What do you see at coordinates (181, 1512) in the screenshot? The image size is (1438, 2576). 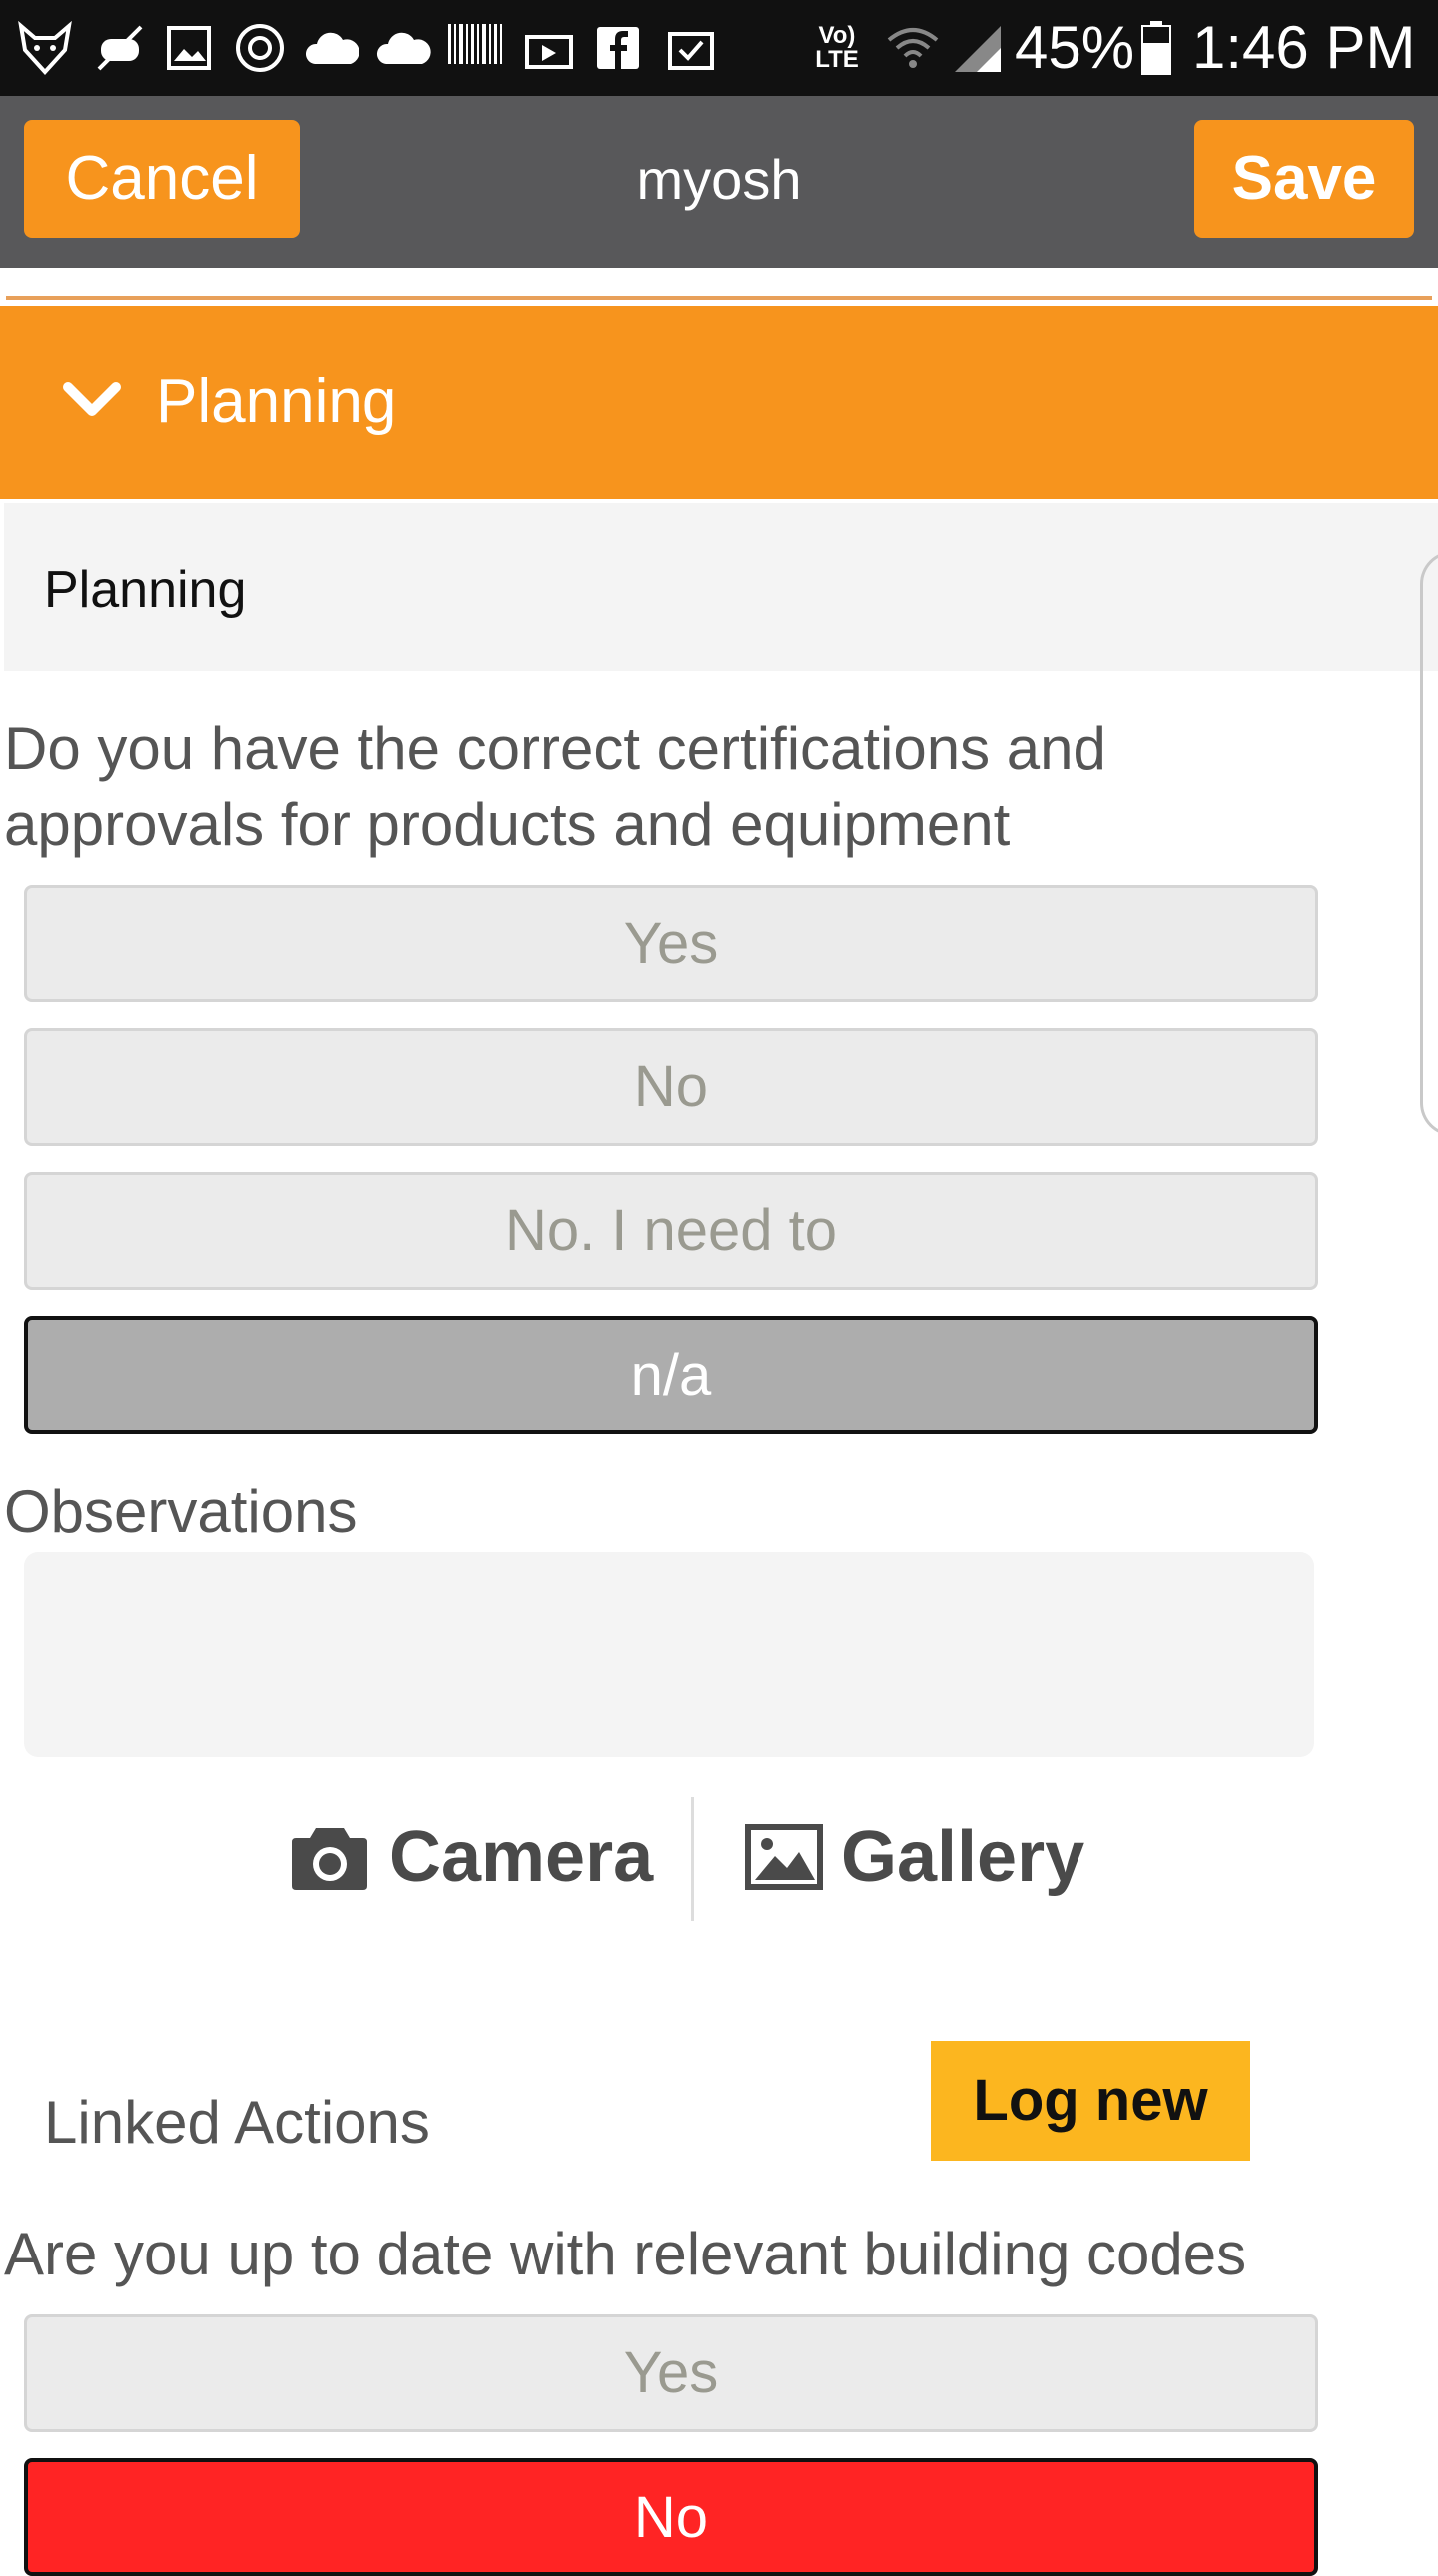 I see `observations-label: Observations` at bounding box center [181, 1512].